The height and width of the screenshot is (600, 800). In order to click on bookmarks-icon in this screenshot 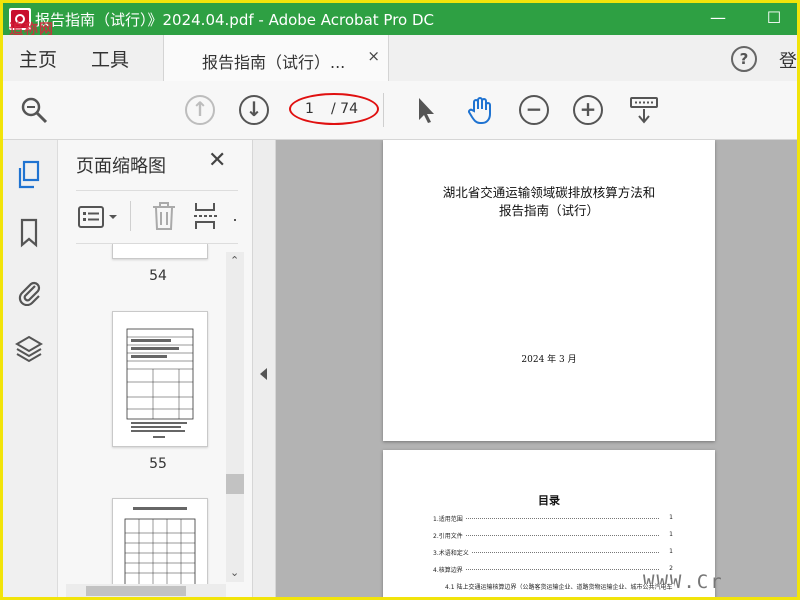, I will do `click(29, 233)`.